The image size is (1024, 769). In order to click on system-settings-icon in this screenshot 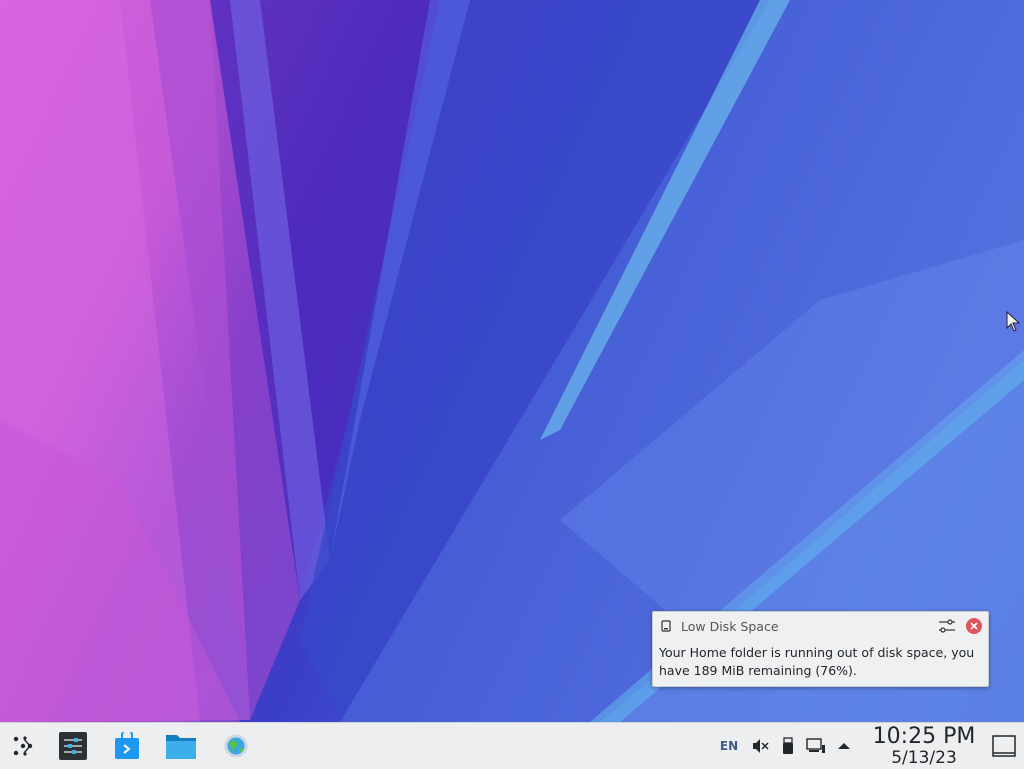, I will do `click(73, 746)`.